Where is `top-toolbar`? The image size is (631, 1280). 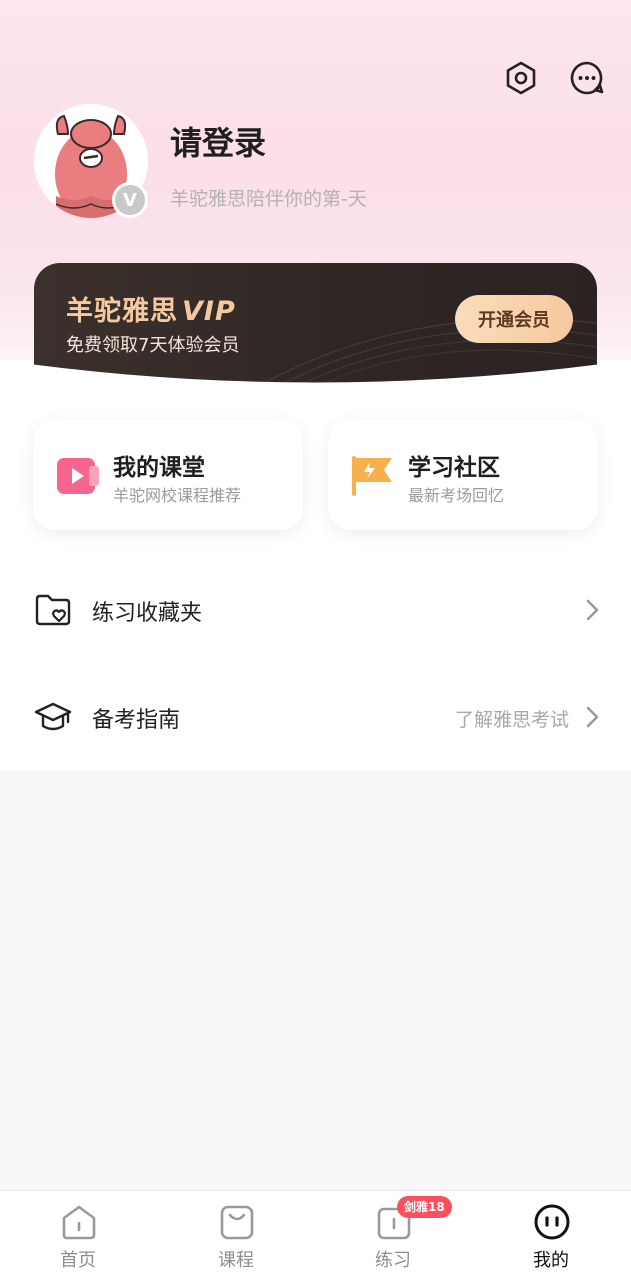
top-toolbar is located at coordinates (554, 78).